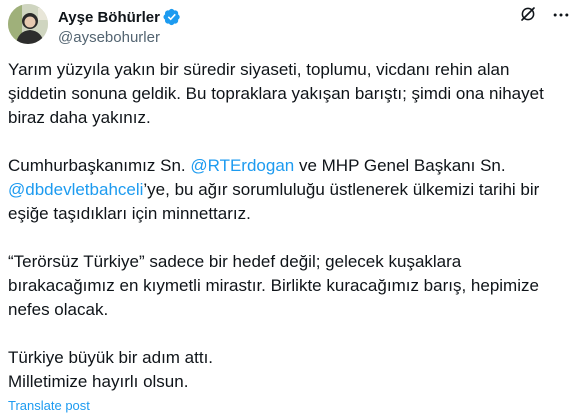  What do you see at coordinates (58, 309) in the screenshot?
I see `tweet-line: nefes olacak.` at bounding box center [58, 309].